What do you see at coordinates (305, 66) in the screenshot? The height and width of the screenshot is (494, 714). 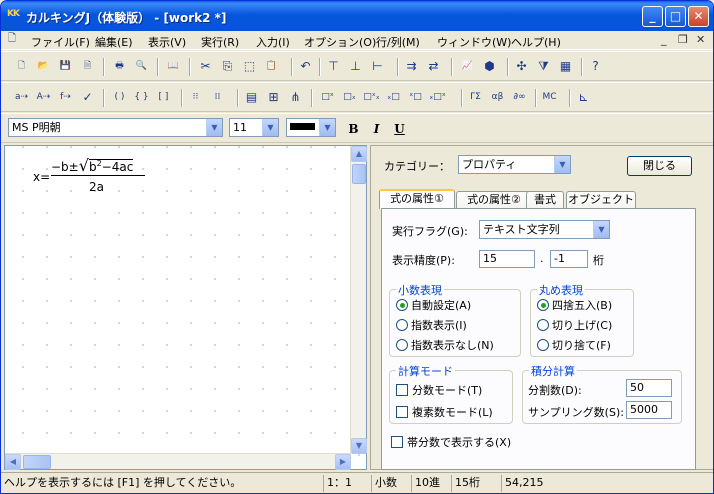 I see `undo-icon: ↶` at bounding box center [305, 66].